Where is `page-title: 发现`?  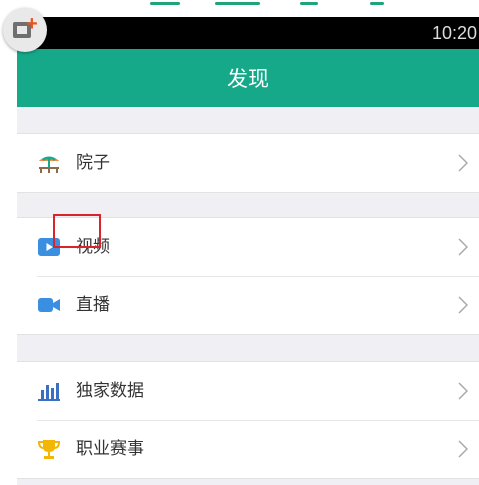
page-title: 发现 is located at coordinates (248, 79).